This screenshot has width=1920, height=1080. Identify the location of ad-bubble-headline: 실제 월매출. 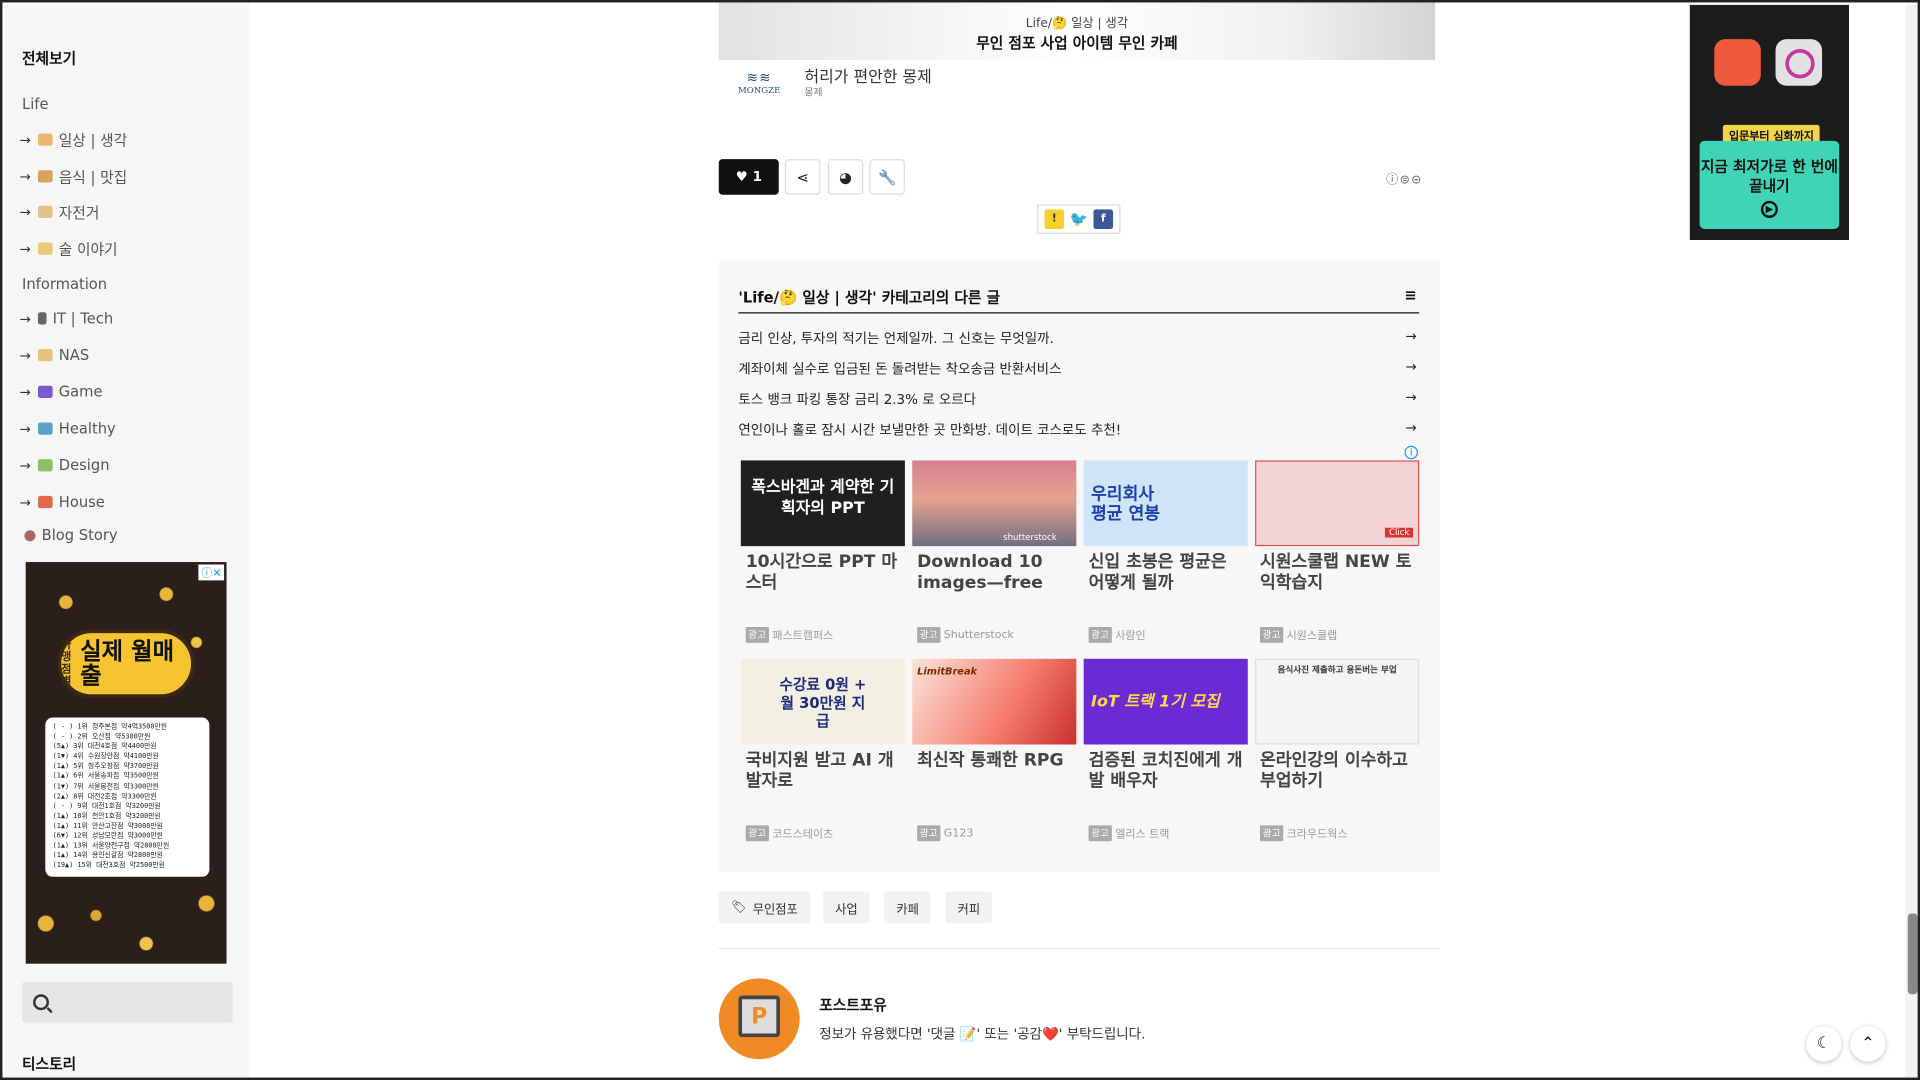
(127, 663).